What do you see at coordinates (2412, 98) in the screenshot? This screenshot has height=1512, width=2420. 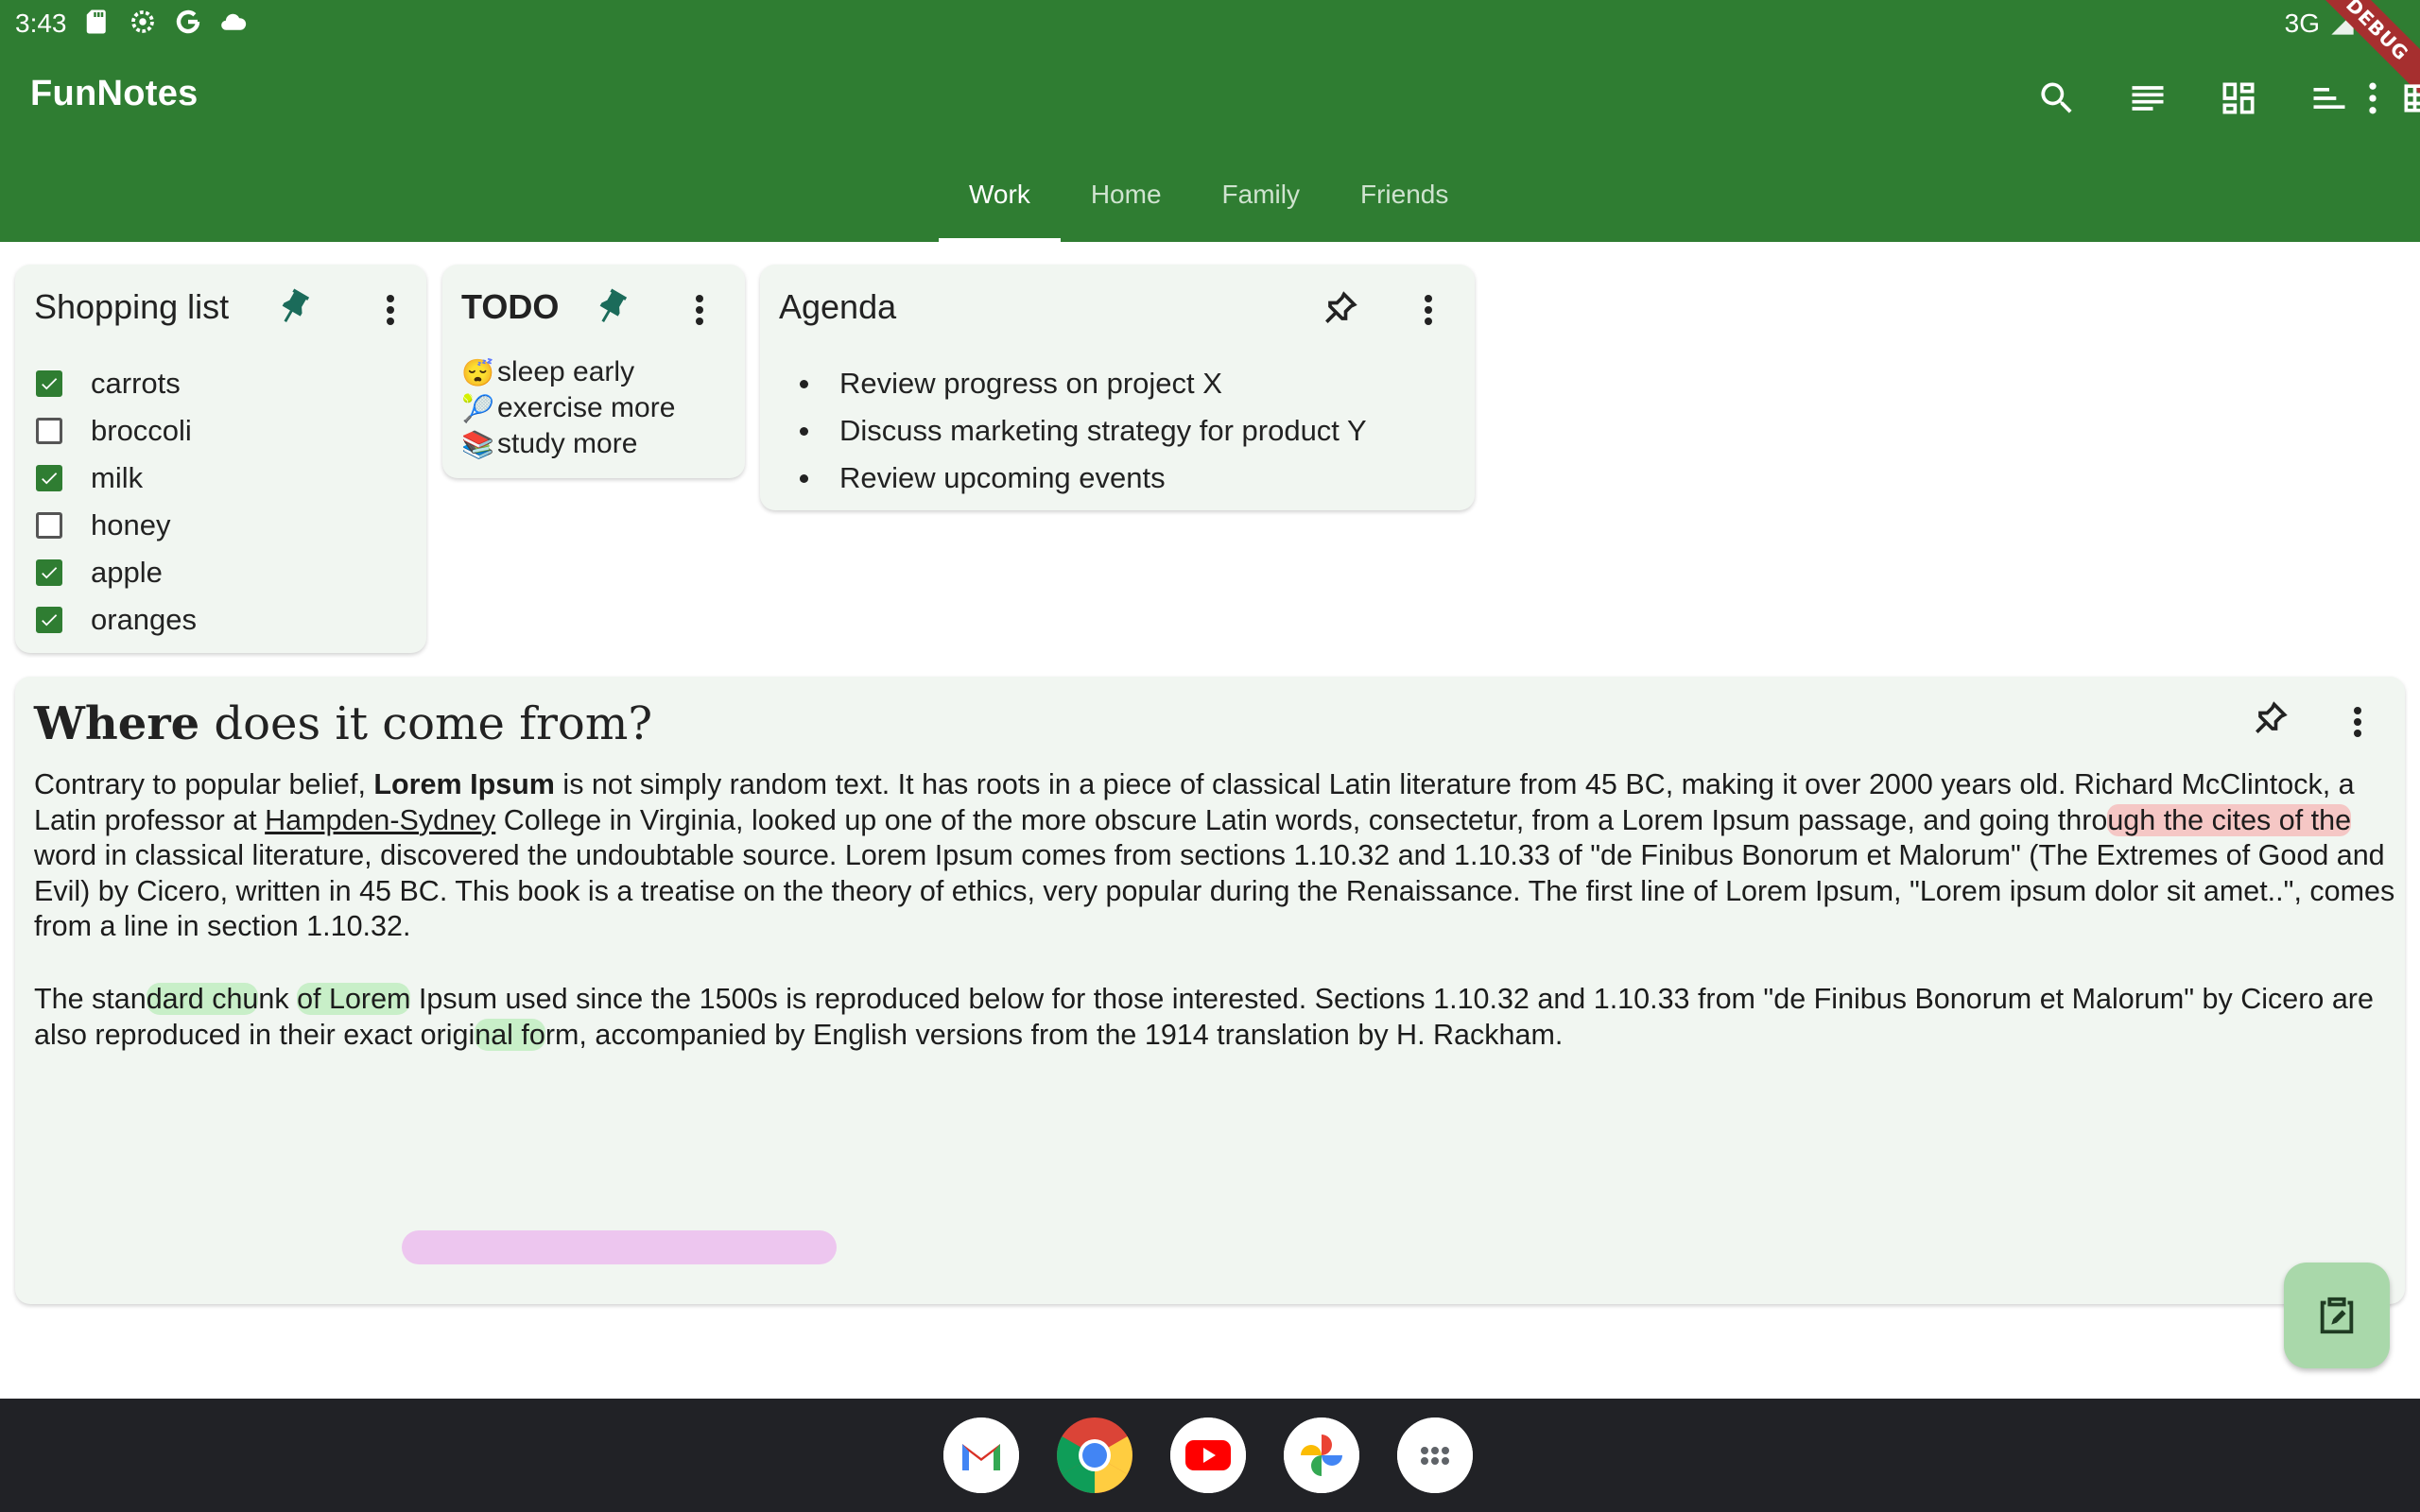 I see `grid-view-icon` at bounding box center [2412, 98].